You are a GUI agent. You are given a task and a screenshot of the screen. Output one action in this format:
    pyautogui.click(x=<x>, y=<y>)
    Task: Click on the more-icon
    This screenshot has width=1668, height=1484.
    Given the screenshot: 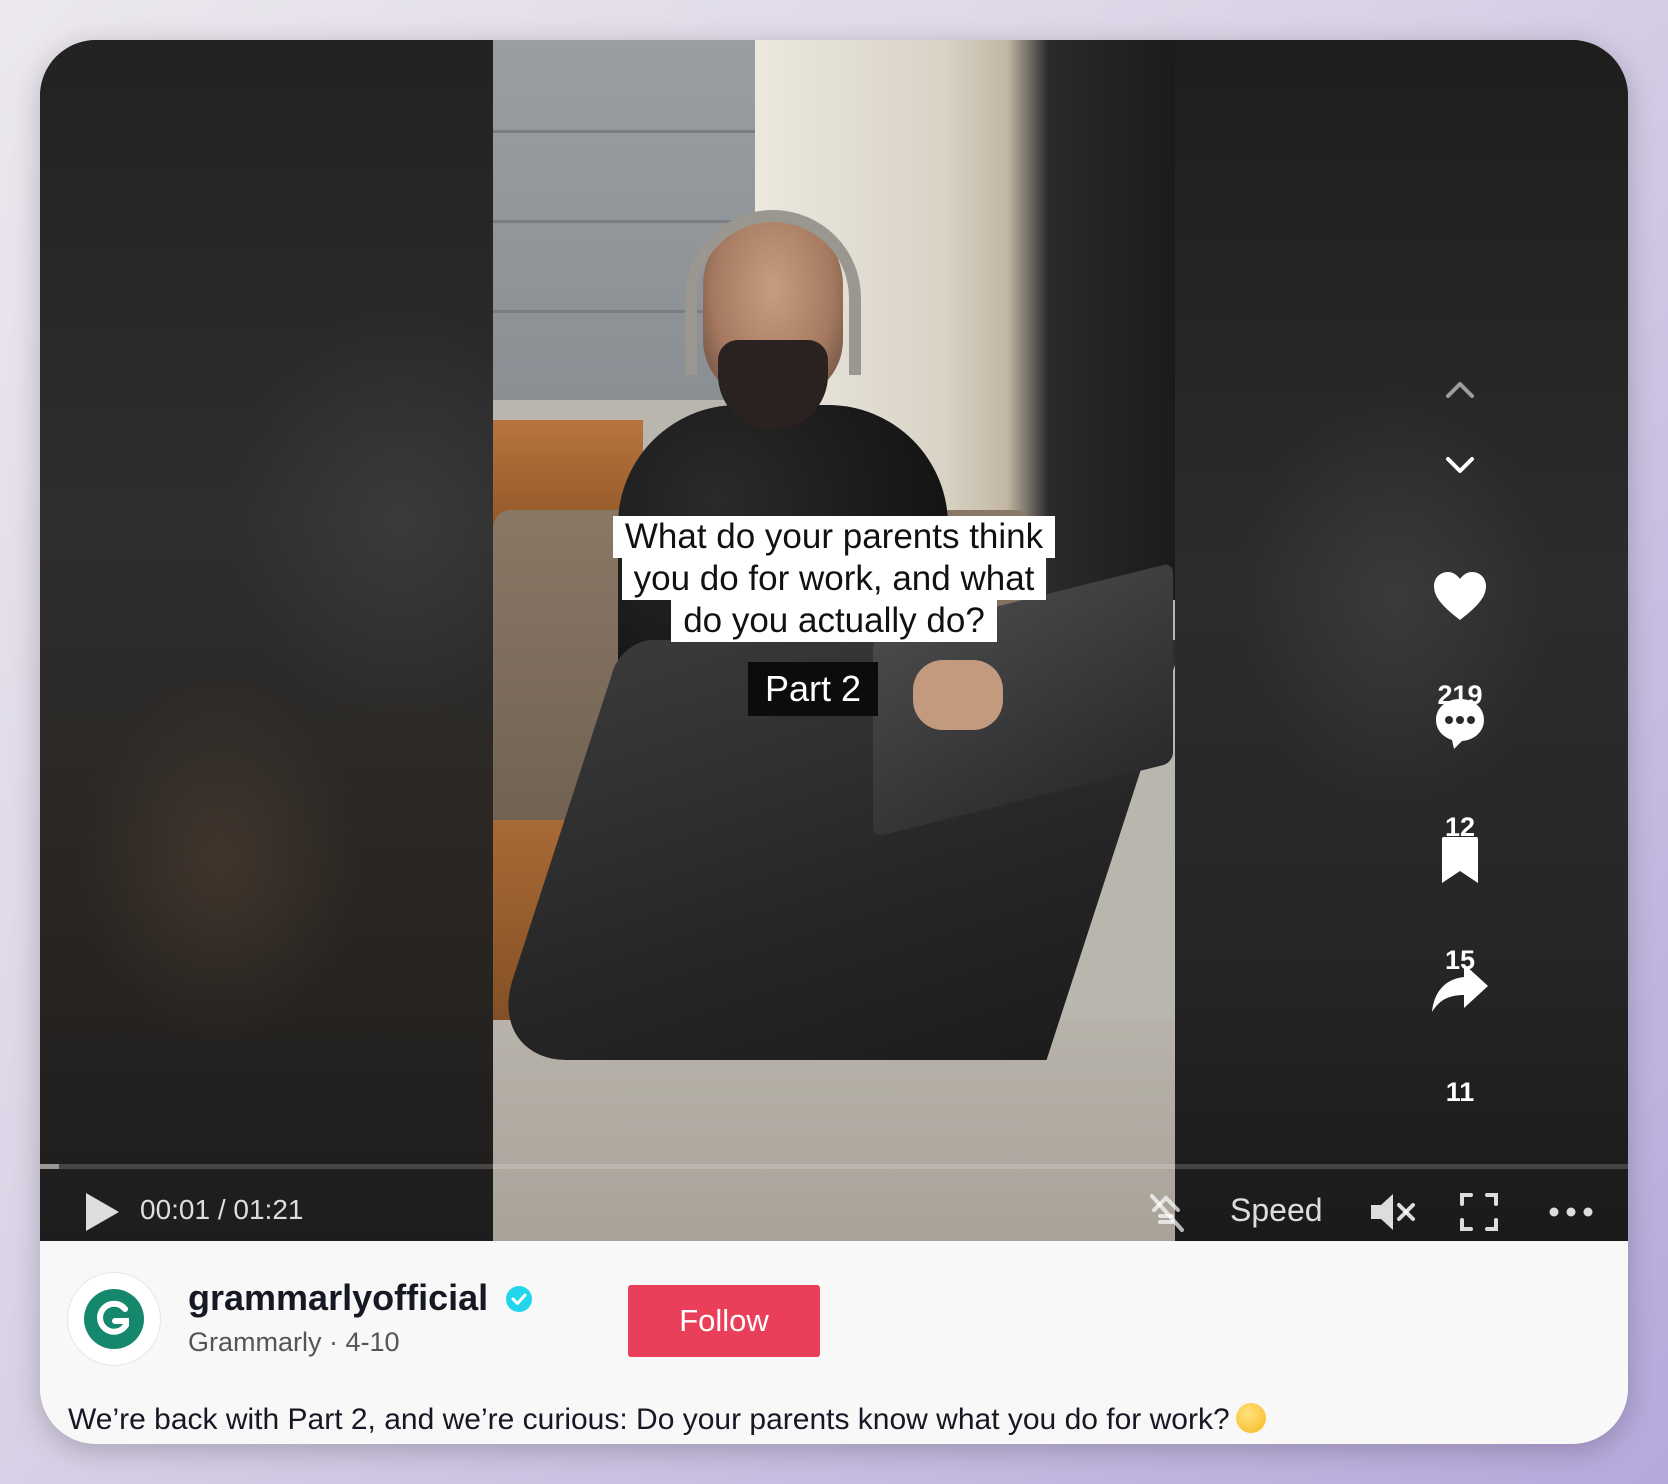 What is the action you would take?
    pyautogui.click(x=1571, y=1214)
    